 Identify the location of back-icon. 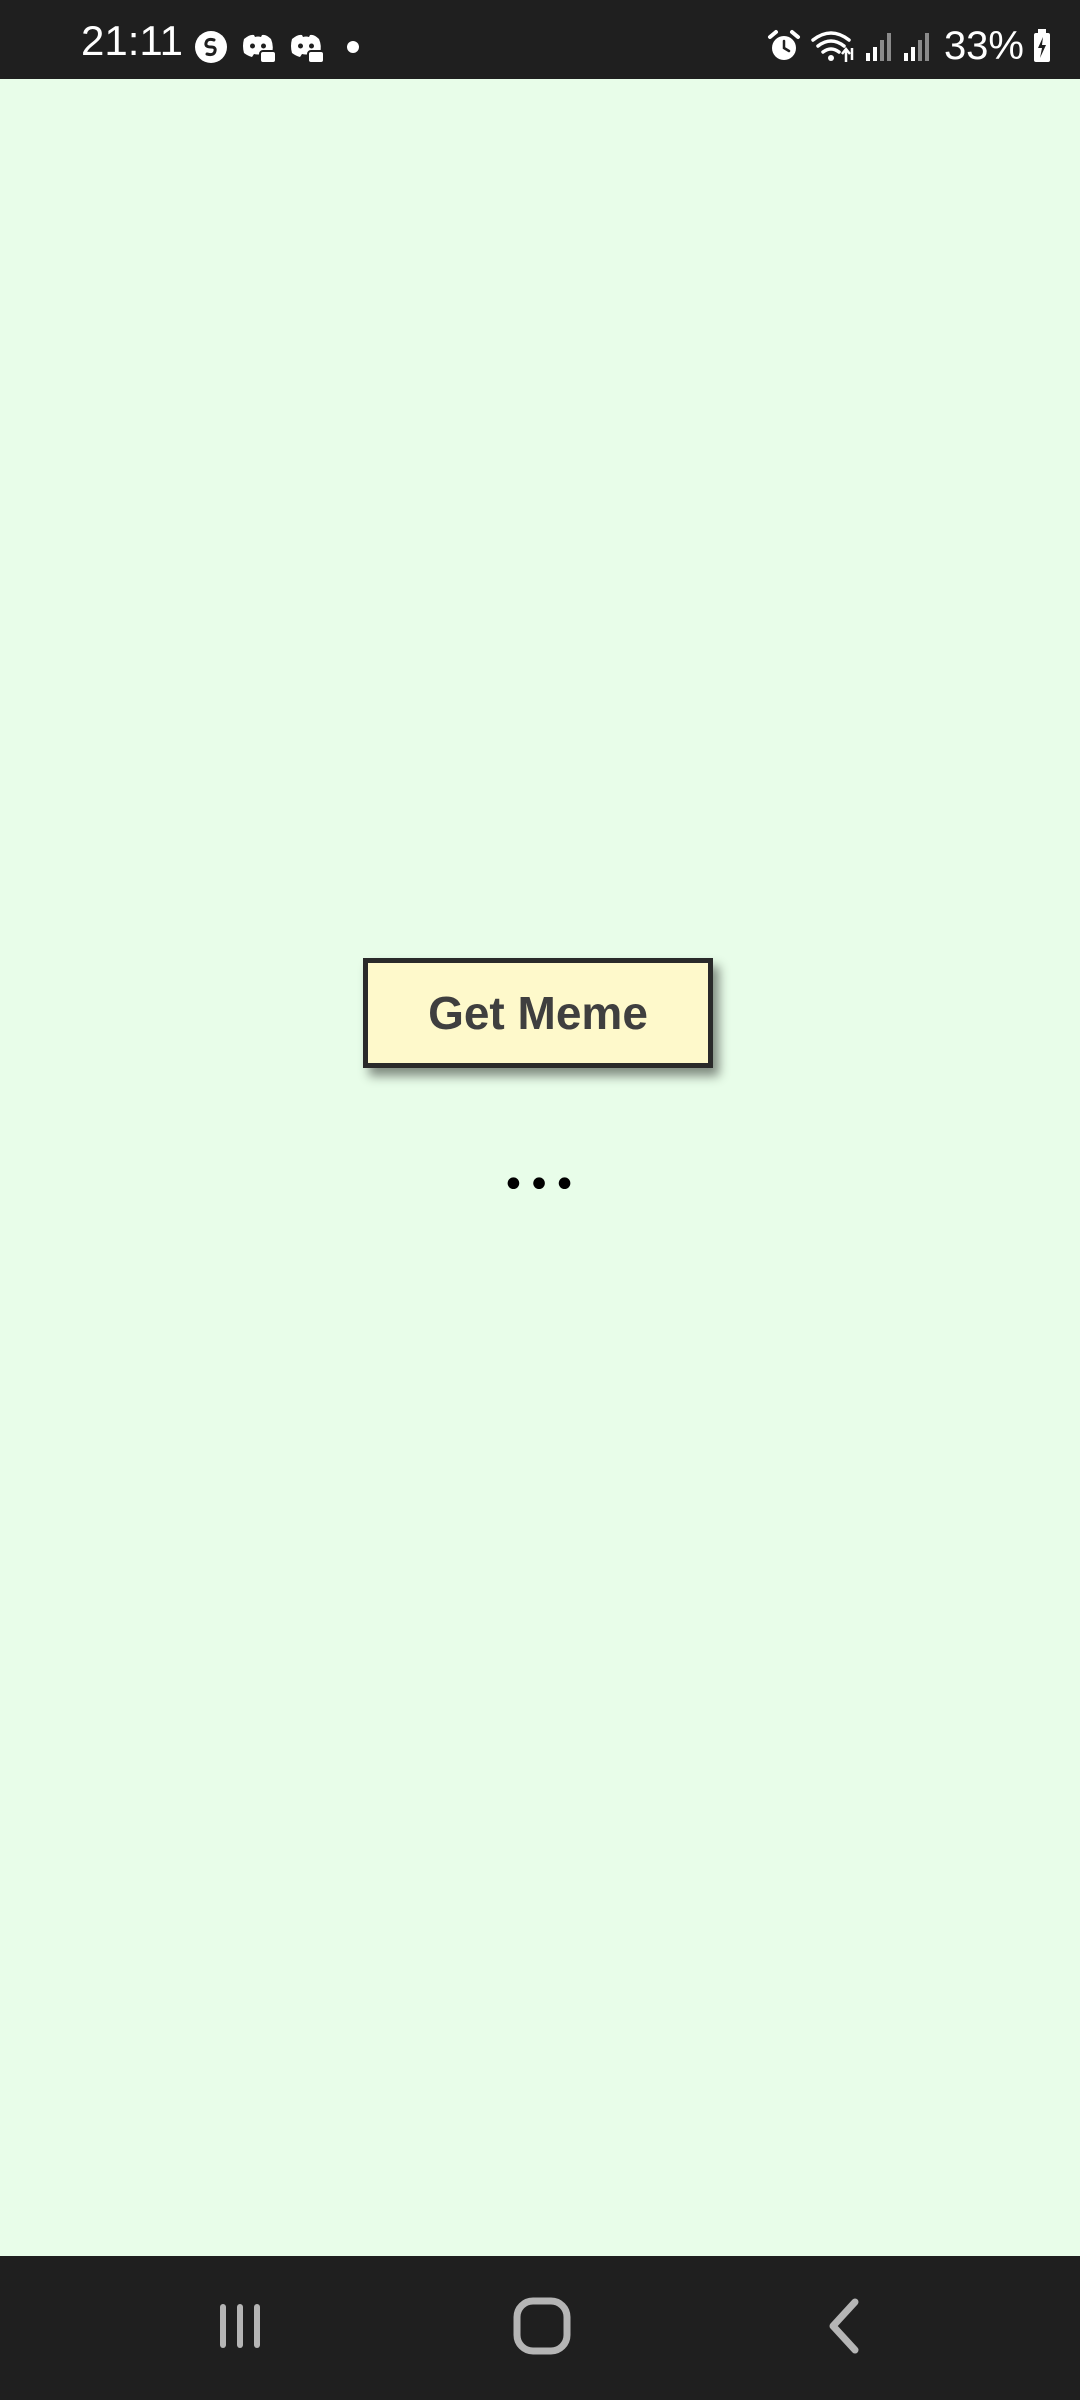
(844, 2328).